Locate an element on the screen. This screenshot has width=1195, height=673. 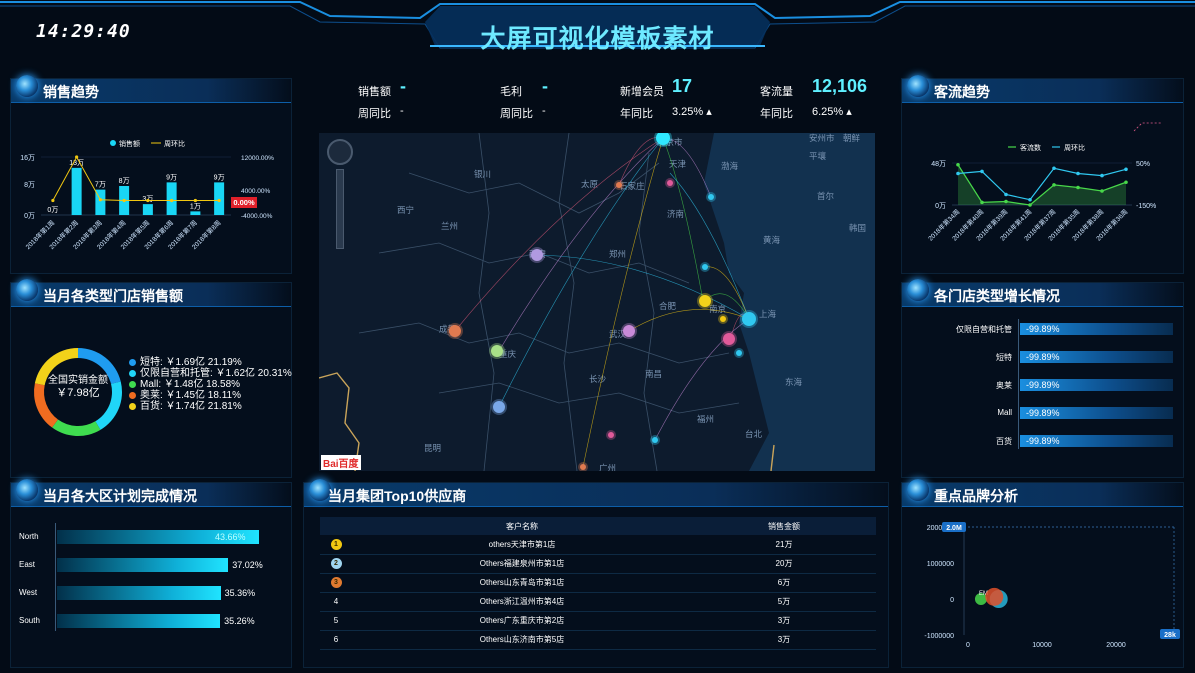
store-type-label: 仅限自营和托管 is located at coordinates (984, 329).